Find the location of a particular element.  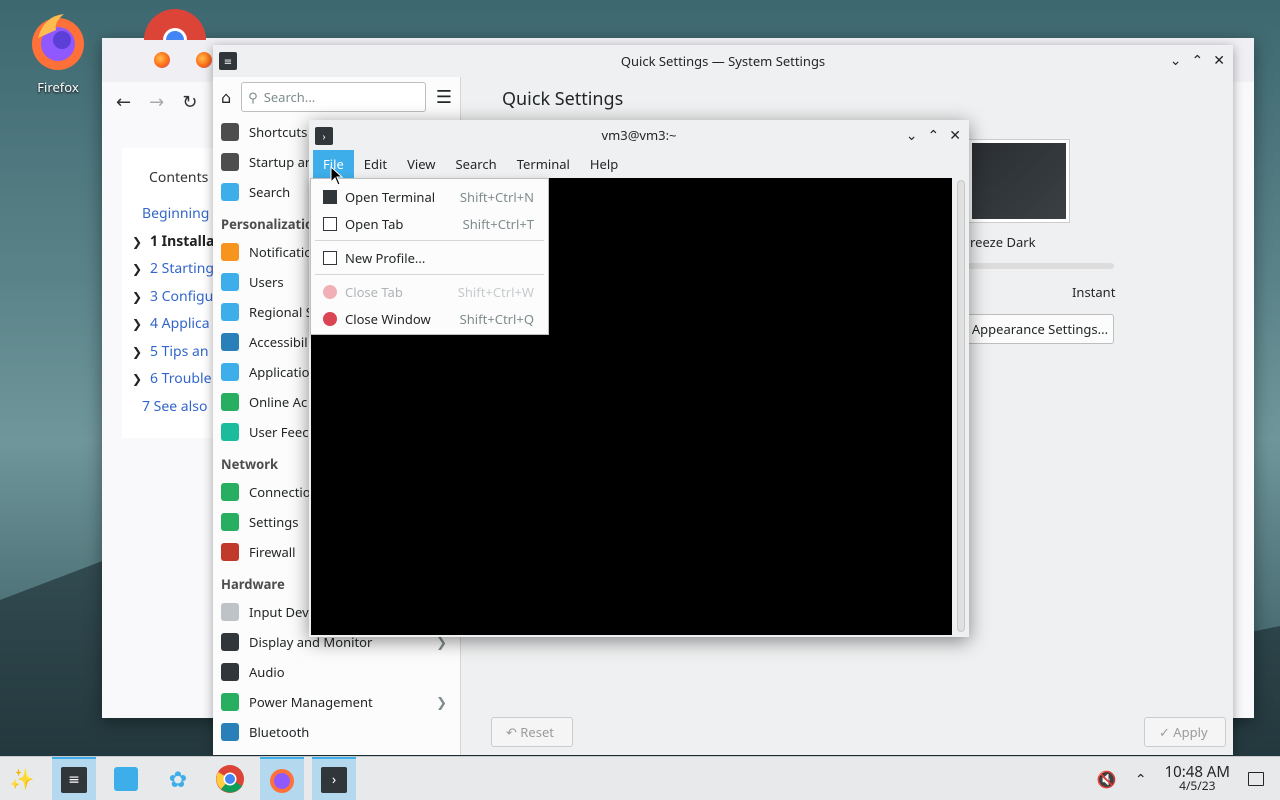

taskbar-system-settings: ≡ is located at coordinates (74, 778).